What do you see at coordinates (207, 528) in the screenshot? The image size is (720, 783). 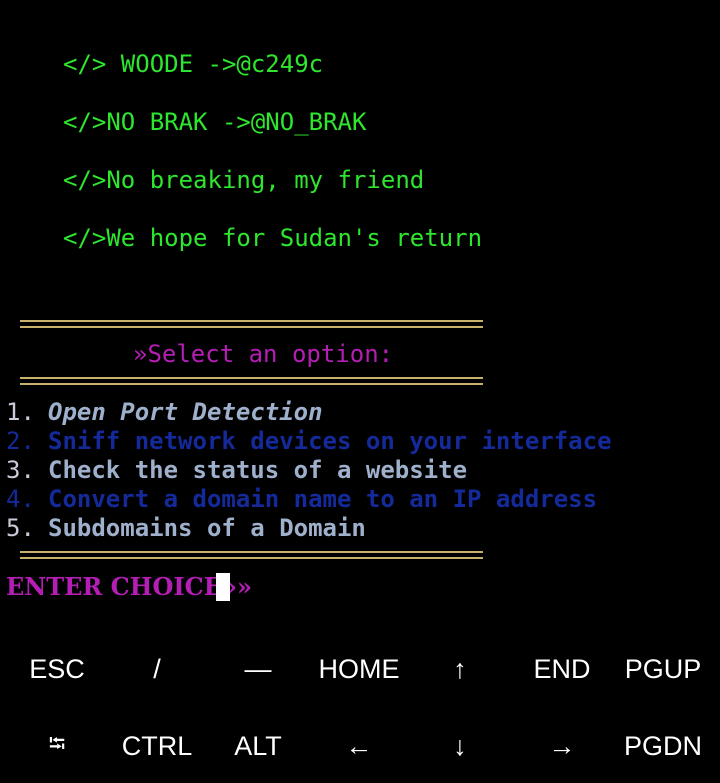 I see `menu-option-label: Subdomains of a Domain` at bounding box center [207, 528].